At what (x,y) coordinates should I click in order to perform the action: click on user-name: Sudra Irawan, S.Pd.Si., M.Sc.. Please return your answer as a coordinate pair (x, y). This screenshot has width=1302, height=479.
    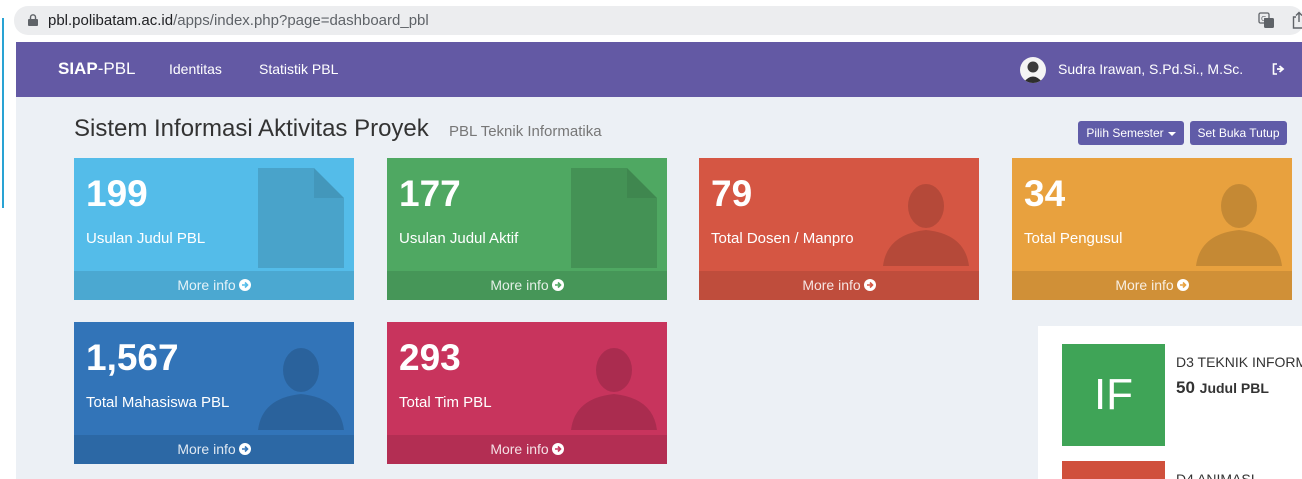
    Looking at the image, I should click on (1150, 69).